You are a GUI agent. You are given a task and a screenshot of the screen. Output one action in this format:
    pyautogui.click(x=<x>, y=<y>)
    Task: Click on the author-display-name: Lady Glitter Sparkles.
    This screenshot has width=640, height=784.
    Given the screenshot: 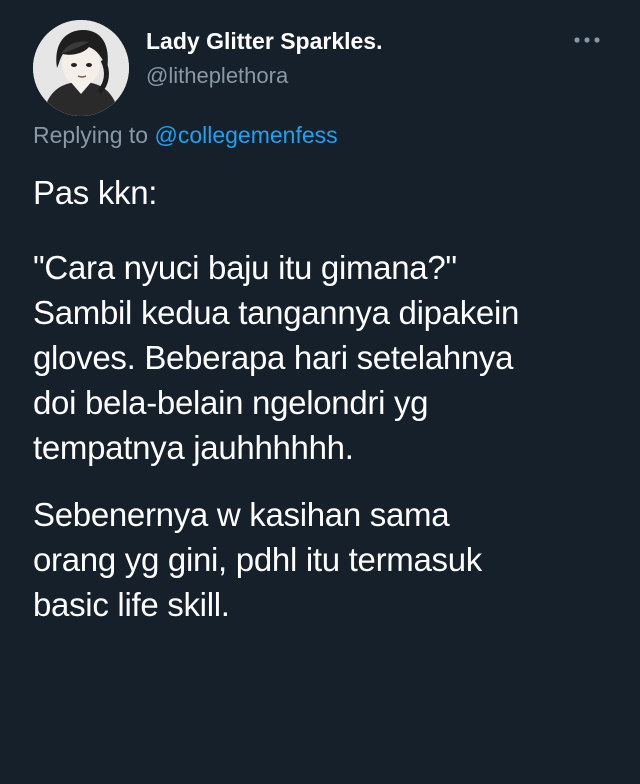 What is the action you would take?
    pyautogui.click(x=264, y=41)
    